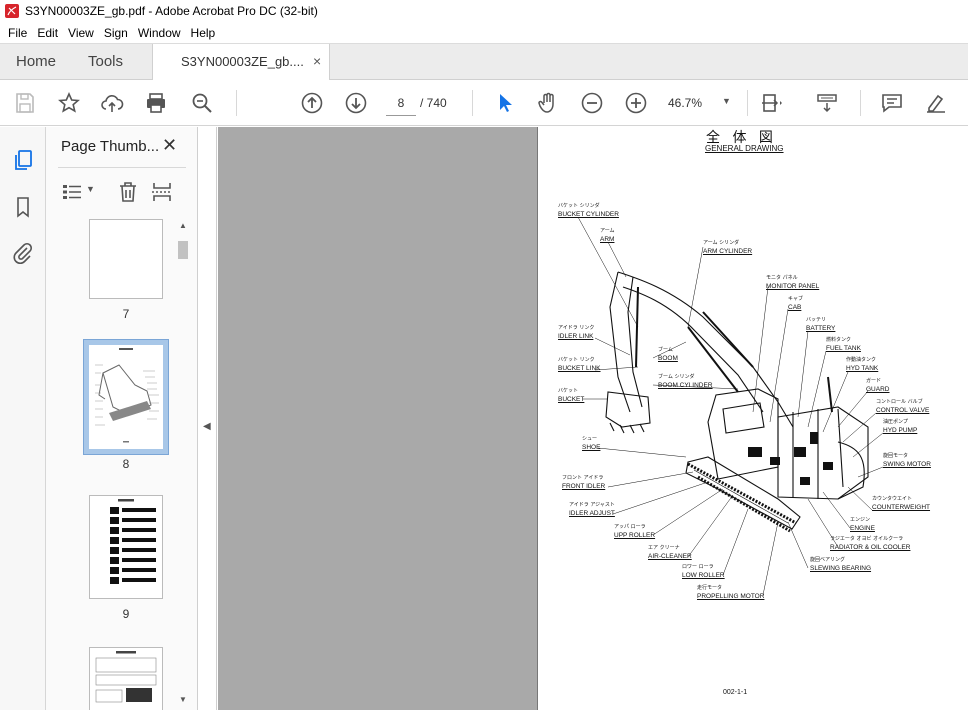  What do you see at coordinates (685, 103) in the screenshot?
I see `zoom-level-input: 46.7%` at bounding box center [685, 103].